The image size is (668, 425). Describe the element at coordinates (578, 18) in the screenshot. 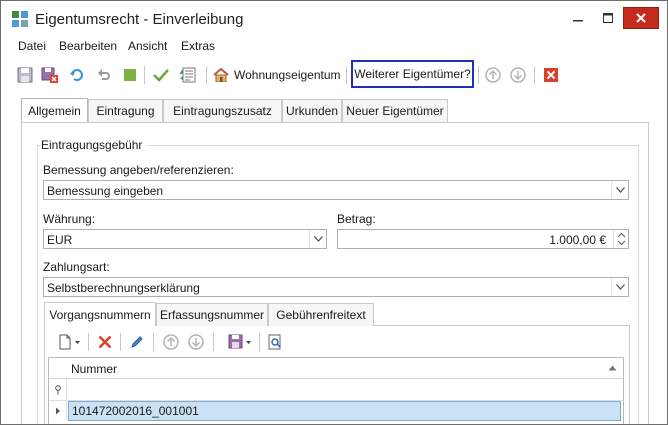

I see `minimize-button` at that location.